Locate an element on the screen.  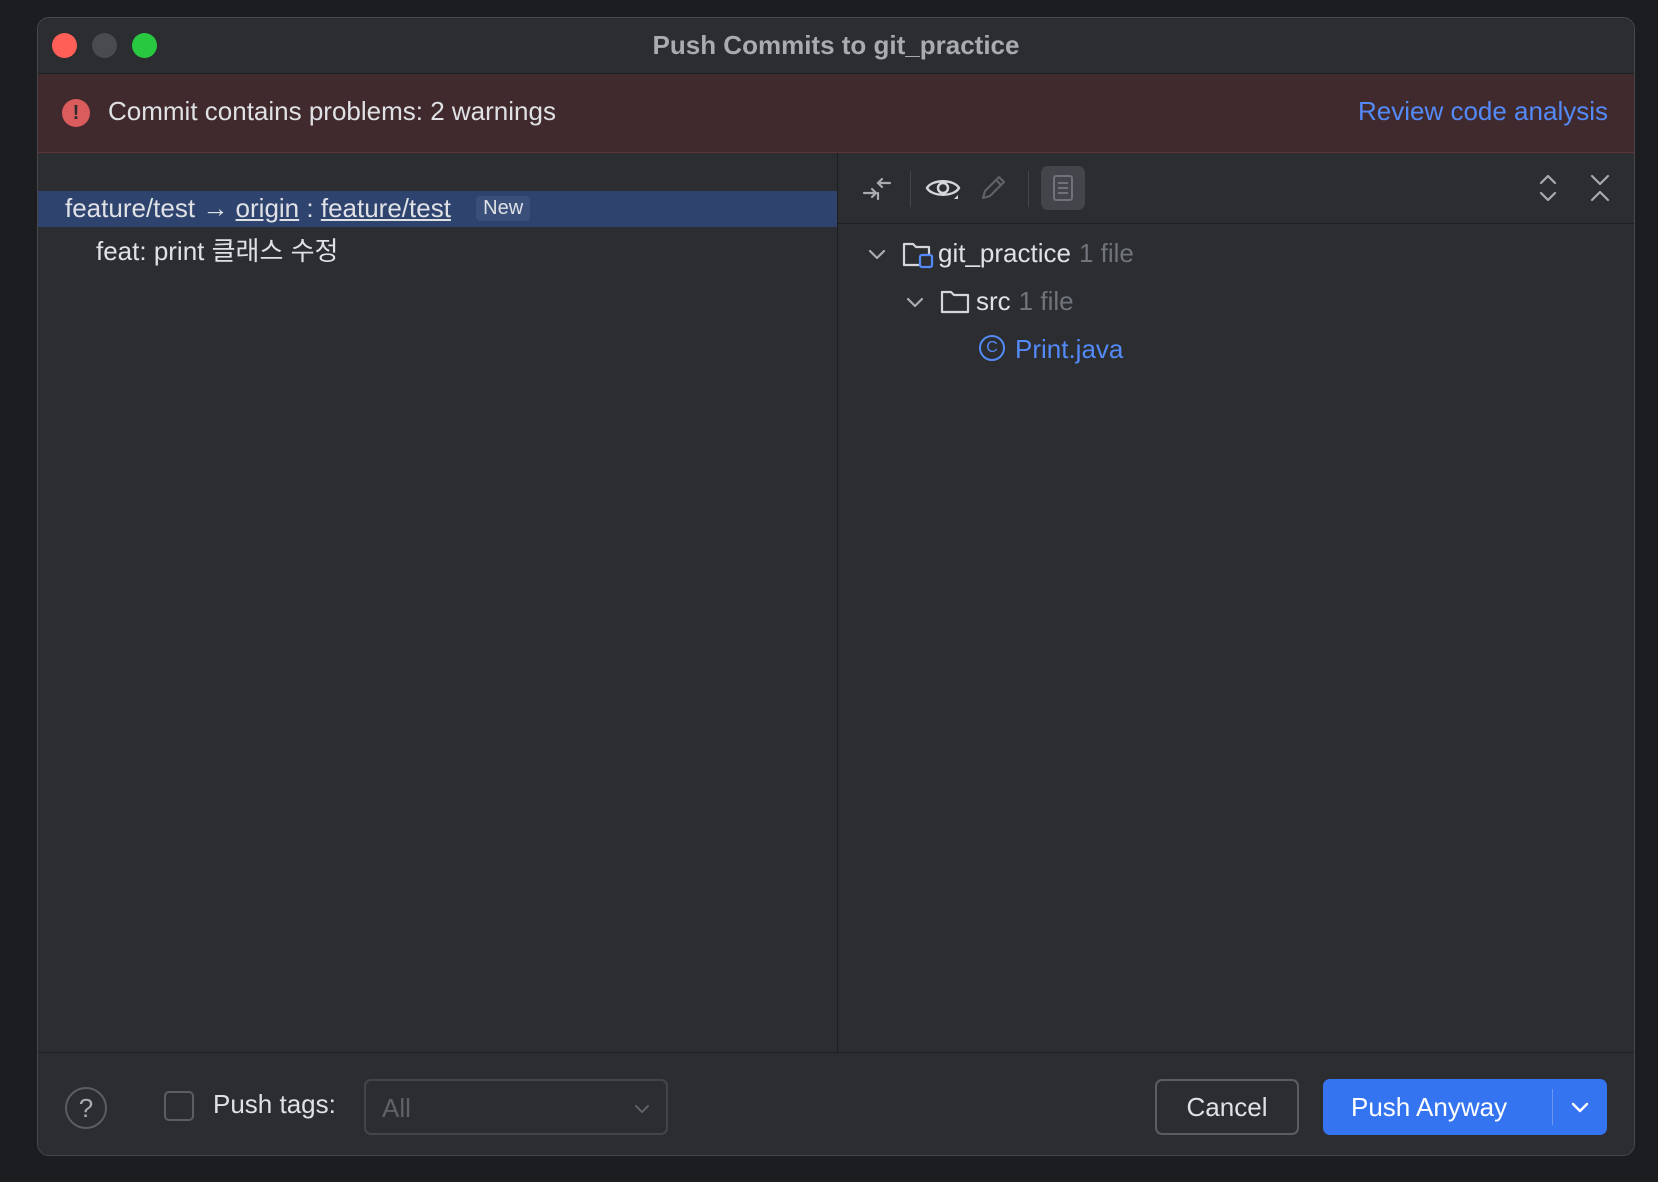
review-code-analysis-link: Review code analysis is located at coordinates (1483, 111).